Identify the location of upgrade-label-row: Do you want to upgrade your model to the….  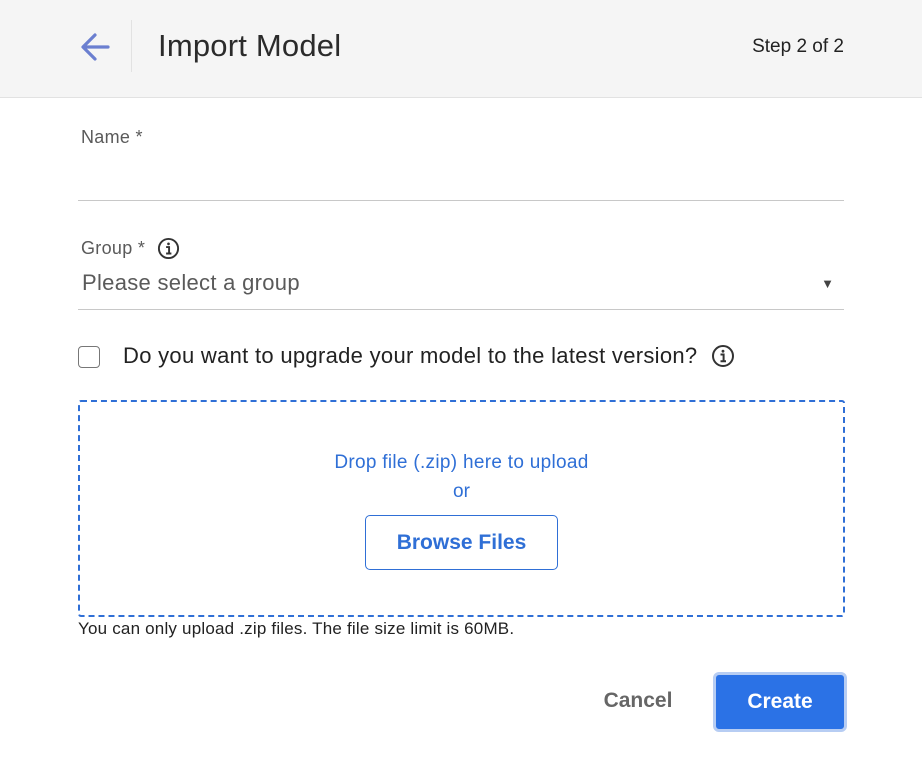
(429, 356).